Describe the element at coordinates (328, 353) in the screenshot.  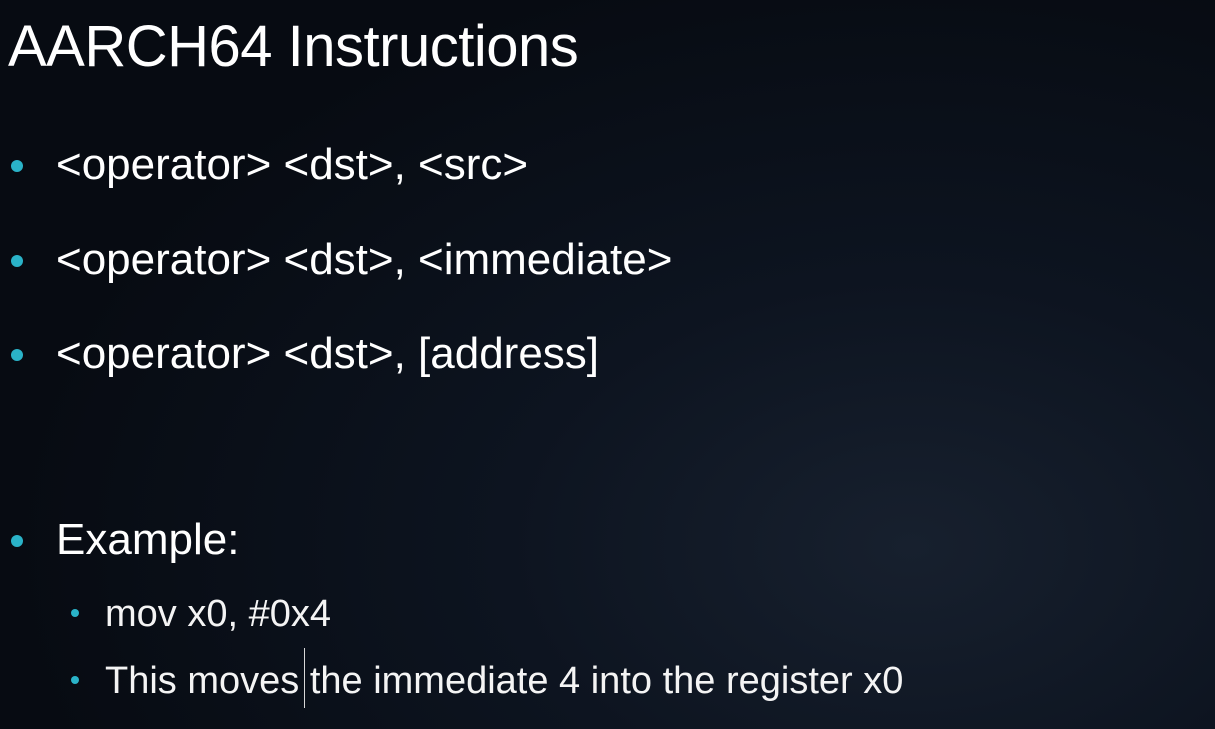
I see `bullet-text: <operator> <dst>, [address]` at that location.